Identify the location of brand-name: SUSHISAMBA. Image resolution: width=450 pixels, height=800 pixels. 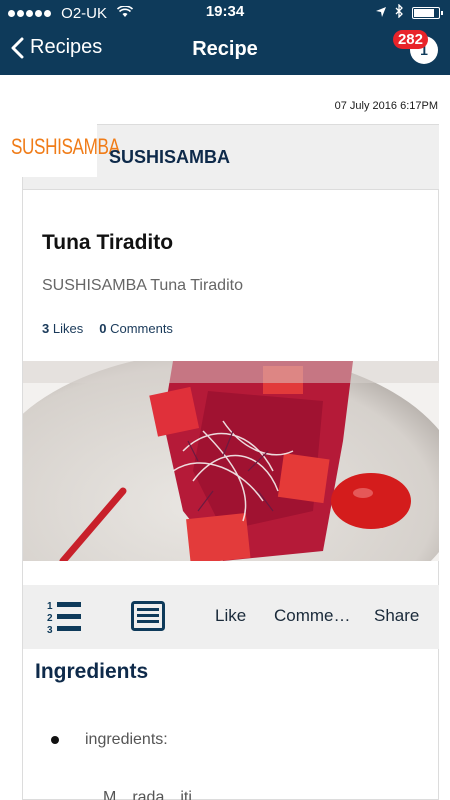
(169, 157).